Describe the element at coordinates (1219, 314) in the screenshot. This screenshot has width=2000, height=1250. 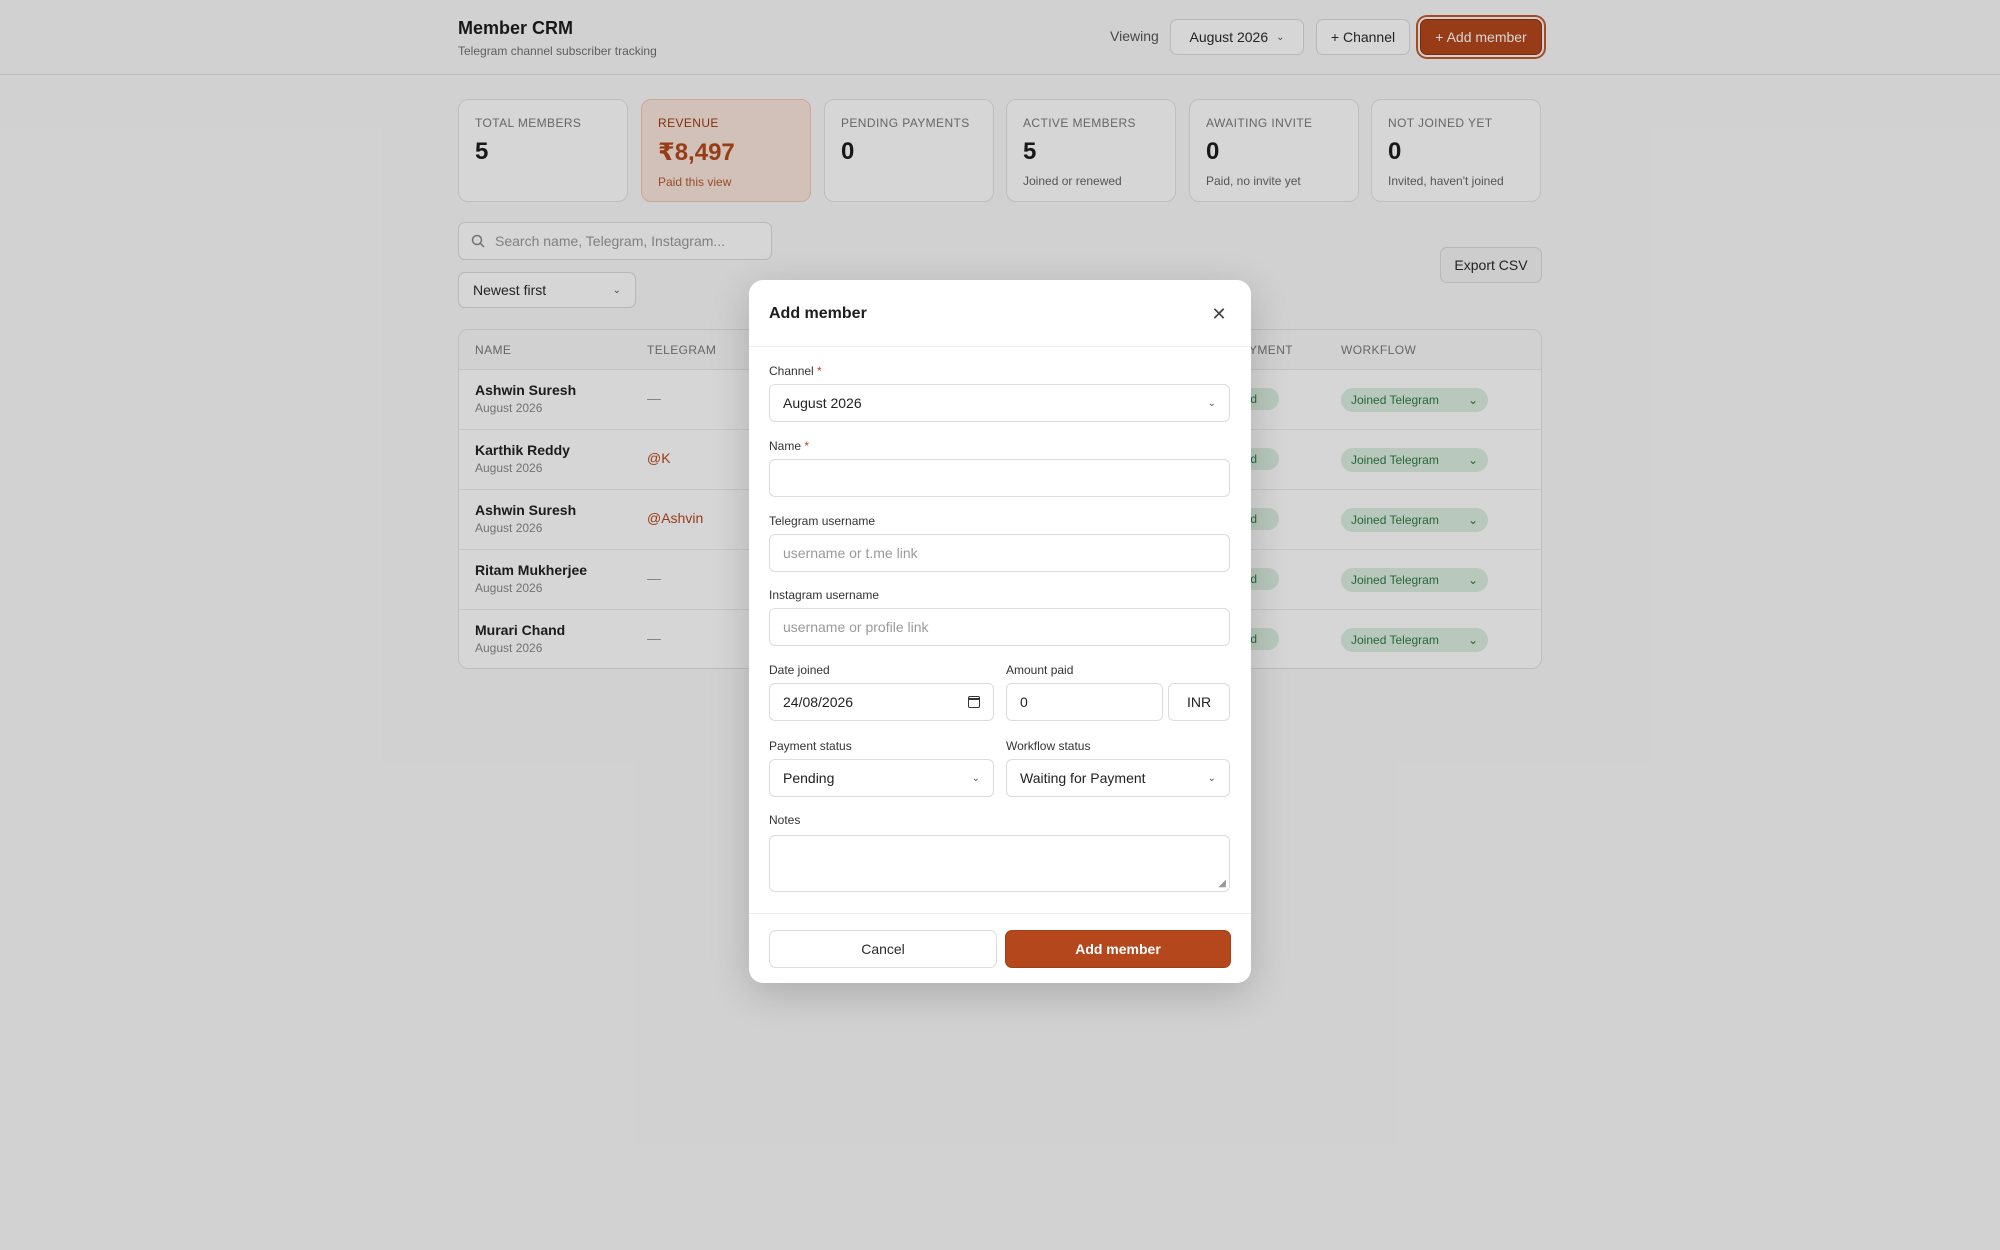
I see `close-icon: ✕` at that location.